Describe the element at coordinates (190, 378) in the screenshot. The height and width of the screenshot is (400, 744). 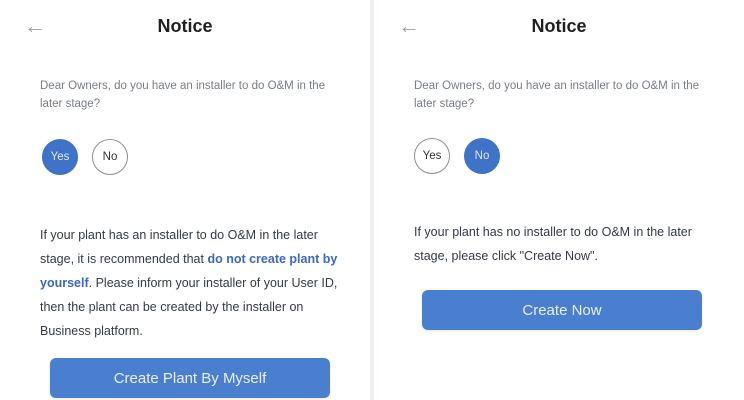
I see `create-plant-by-myself-button: Create Plant By Myself` at that location.